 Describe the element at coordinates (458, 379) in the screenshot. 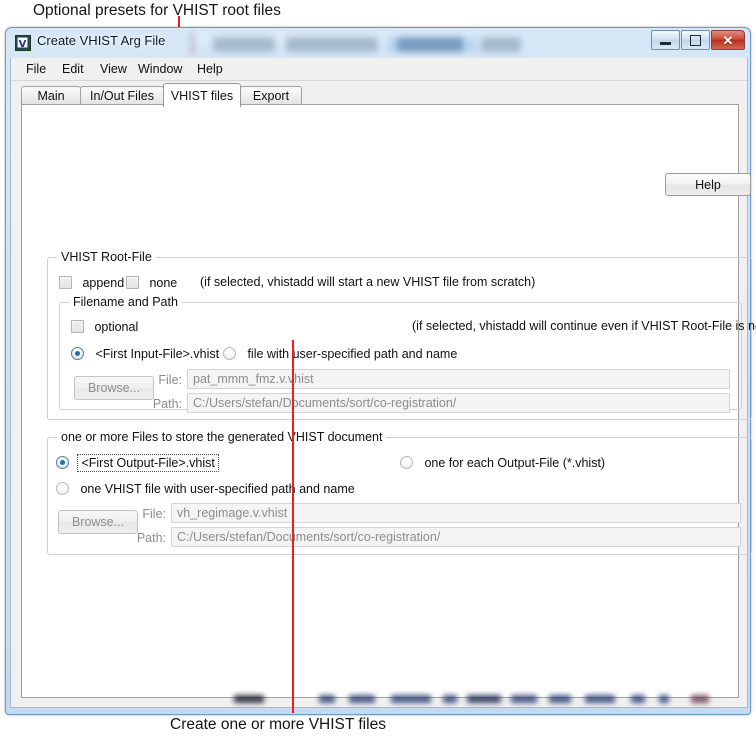

I see `field-file-root: pat_mmm_fmz.v.vhist` at that location.